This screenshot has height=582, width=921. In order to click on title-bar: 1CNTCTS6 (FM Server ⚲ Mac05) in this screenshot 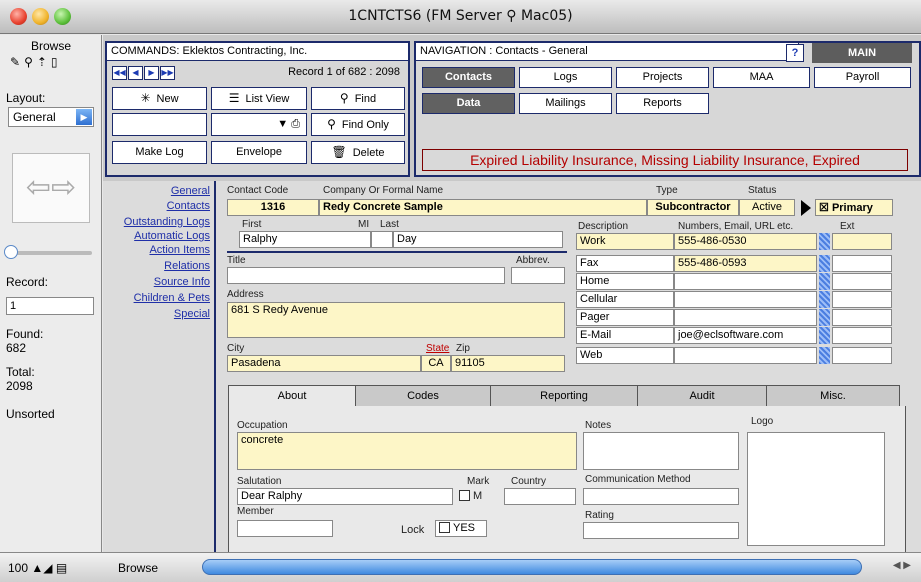, I will do `click(460, 17)`.